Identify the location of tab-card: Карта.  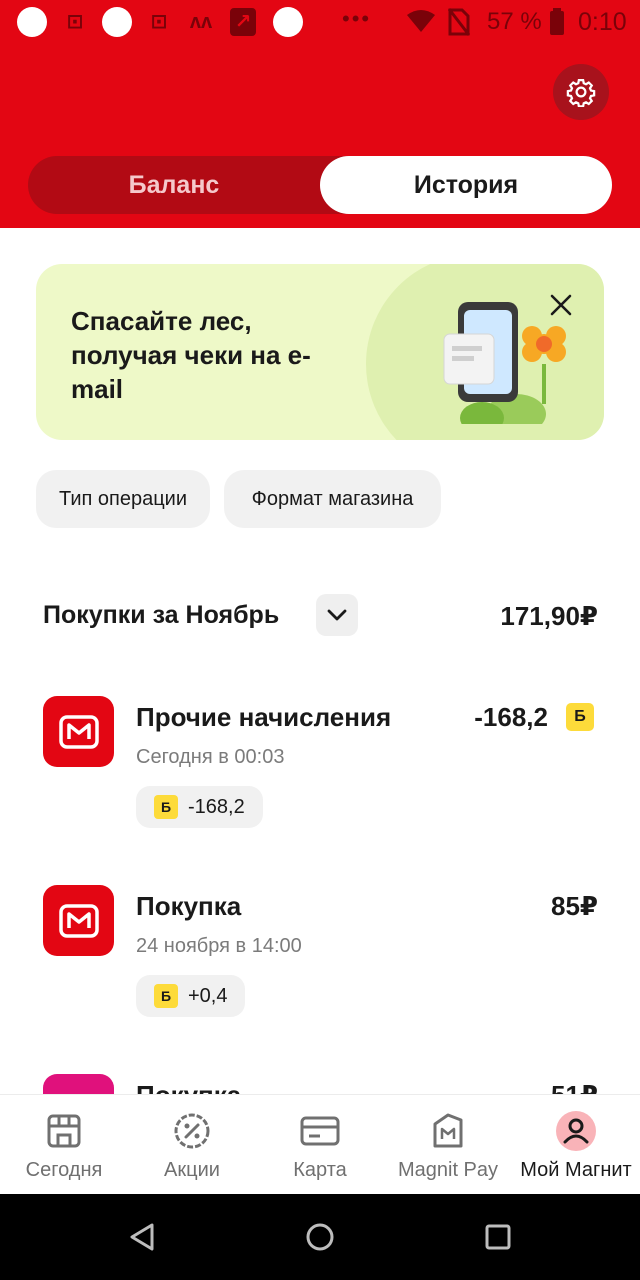
(320, 1145).